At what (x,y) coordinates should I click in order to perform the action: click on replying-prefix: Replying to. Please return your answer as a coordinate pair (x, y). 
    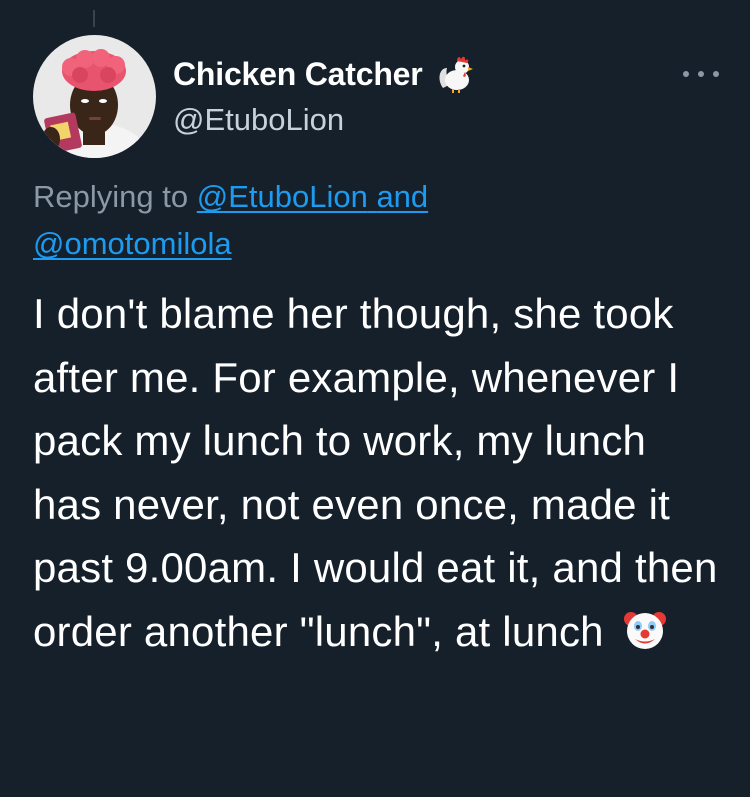
    Looking at the image, I should click on (111, 196).